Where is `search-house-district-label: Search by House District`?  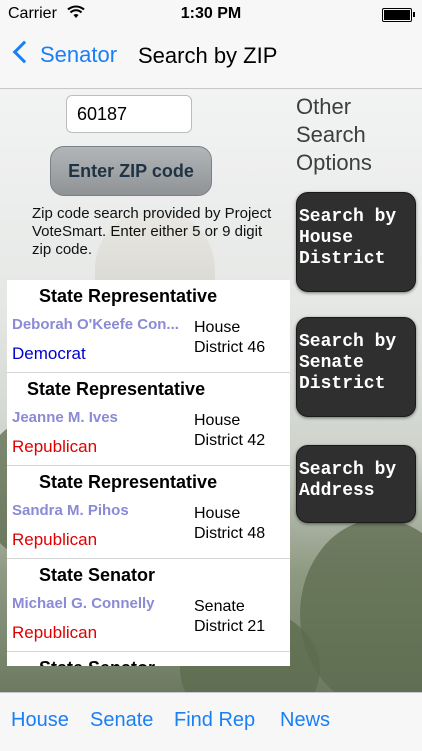 search-house-district-label: Search by House District is located at coordinates (348, 238).